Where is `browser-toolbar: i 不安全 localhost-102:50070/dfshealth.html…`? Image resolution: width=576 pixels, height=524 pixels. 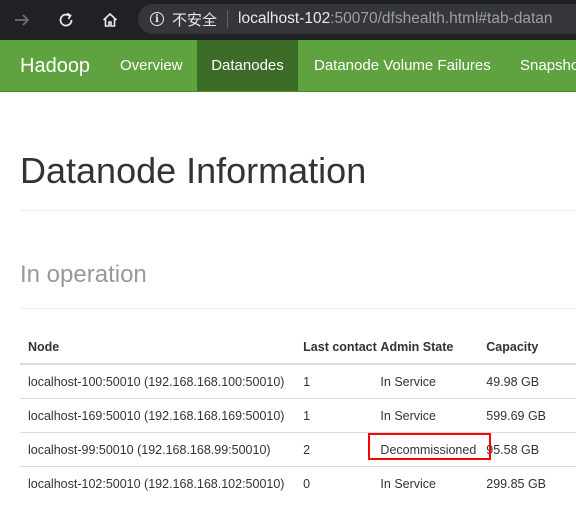
browser-toolbar: i 不安全 localhost-102:50070/dfshealth.html… is located at coordinates (288, 20).